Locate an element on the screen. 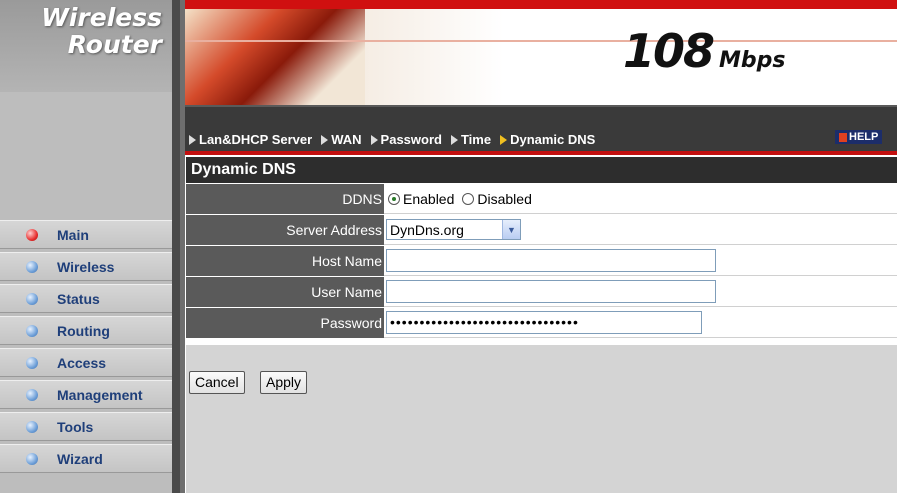 This screenshot has width=897, height=493. nav-item-password: Password is located at coordinates (406, 139).